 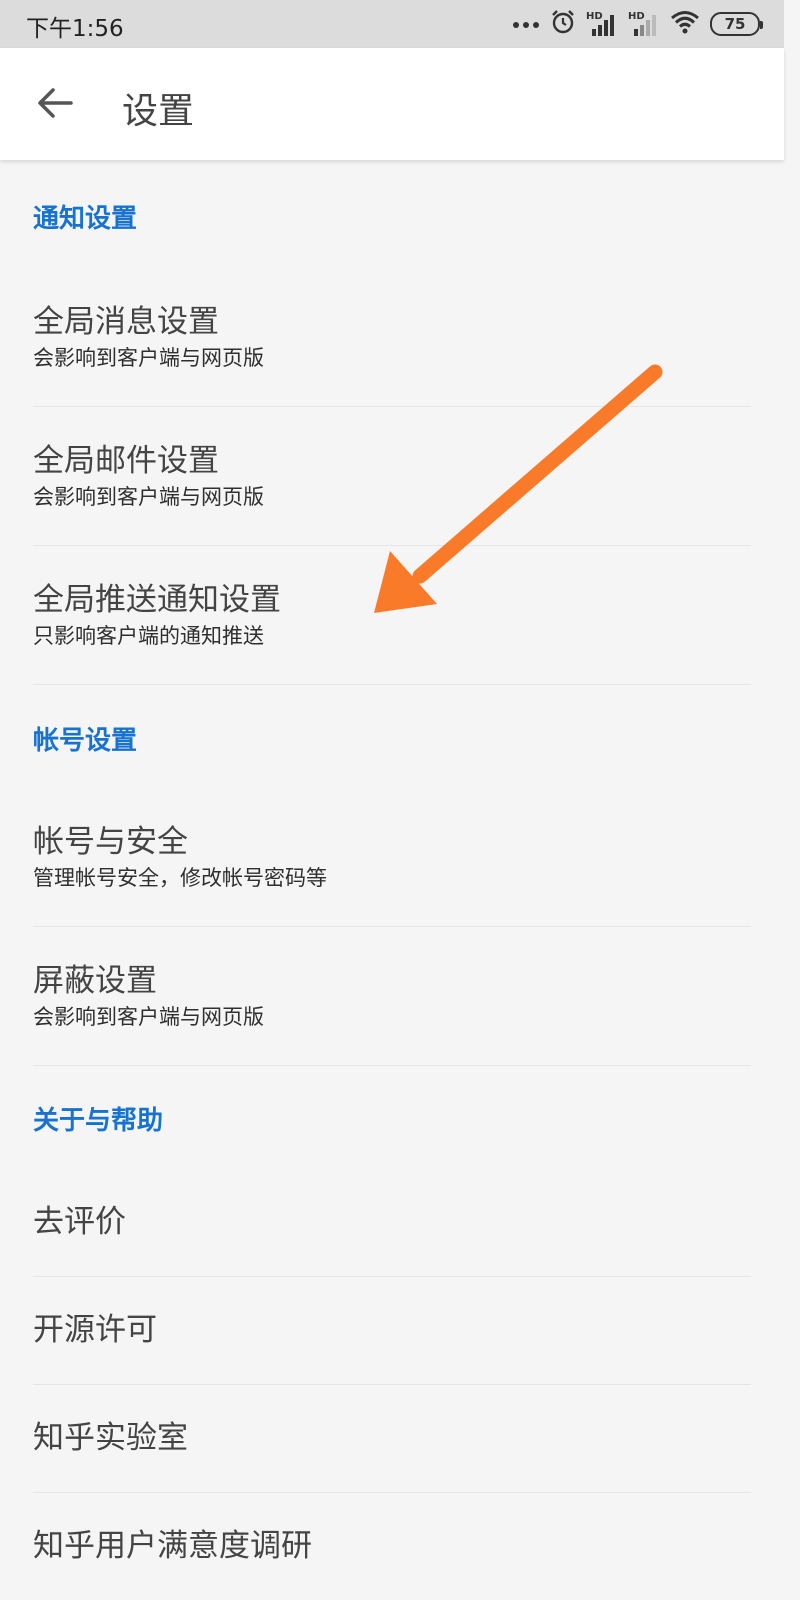 What do you see at coordinates (392, 104) in the screenshot?
I see `app-bar: 设置` at bounding box center [392, 104].